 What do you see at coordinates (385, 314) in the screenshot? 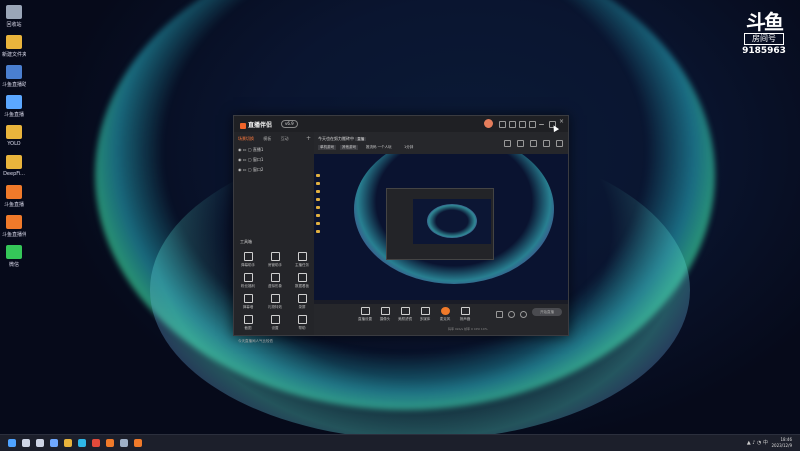
I see `control-button: 摄像头` at bounding box center [385, 314].